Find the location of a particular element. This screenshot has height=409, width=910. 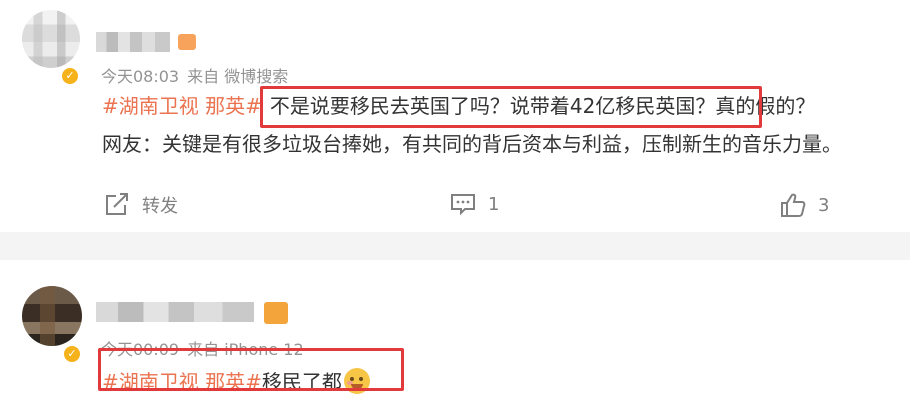

repost-button: 转发 is located at coordinates (141, 205).